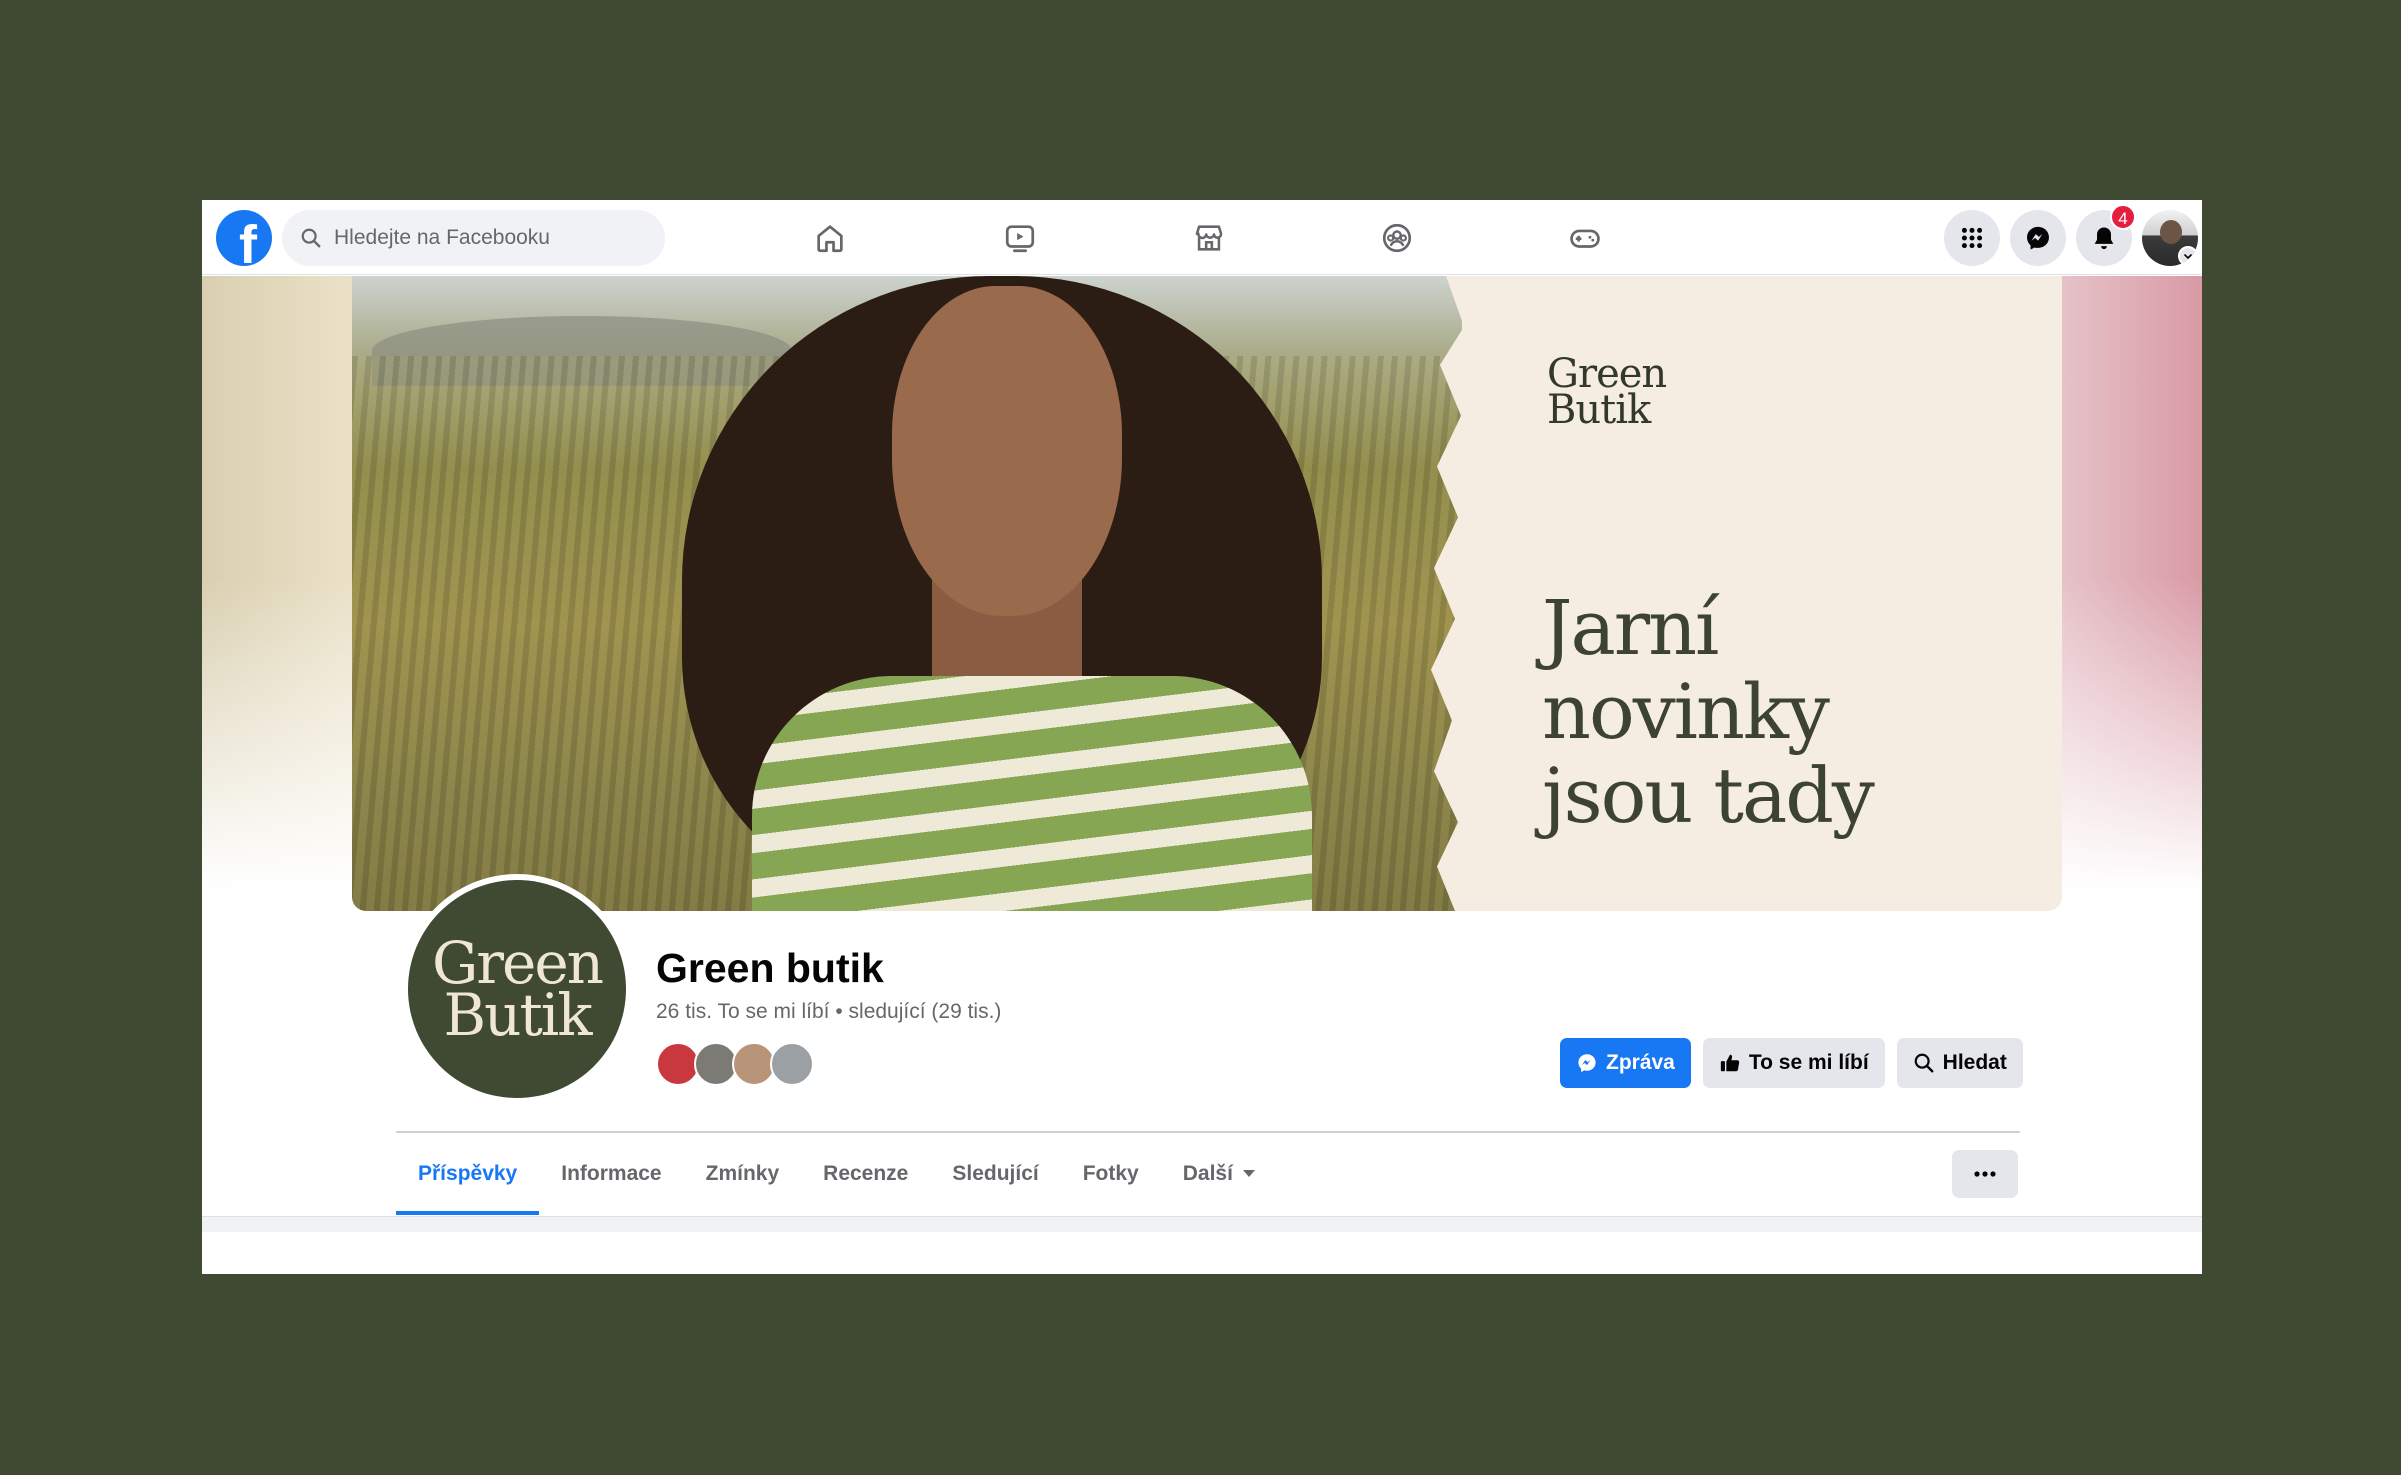  What do you see at coordinates (2188, 256) in the screenshot?
I see `chevron-down-icon` at bounding box center [2188, 256].